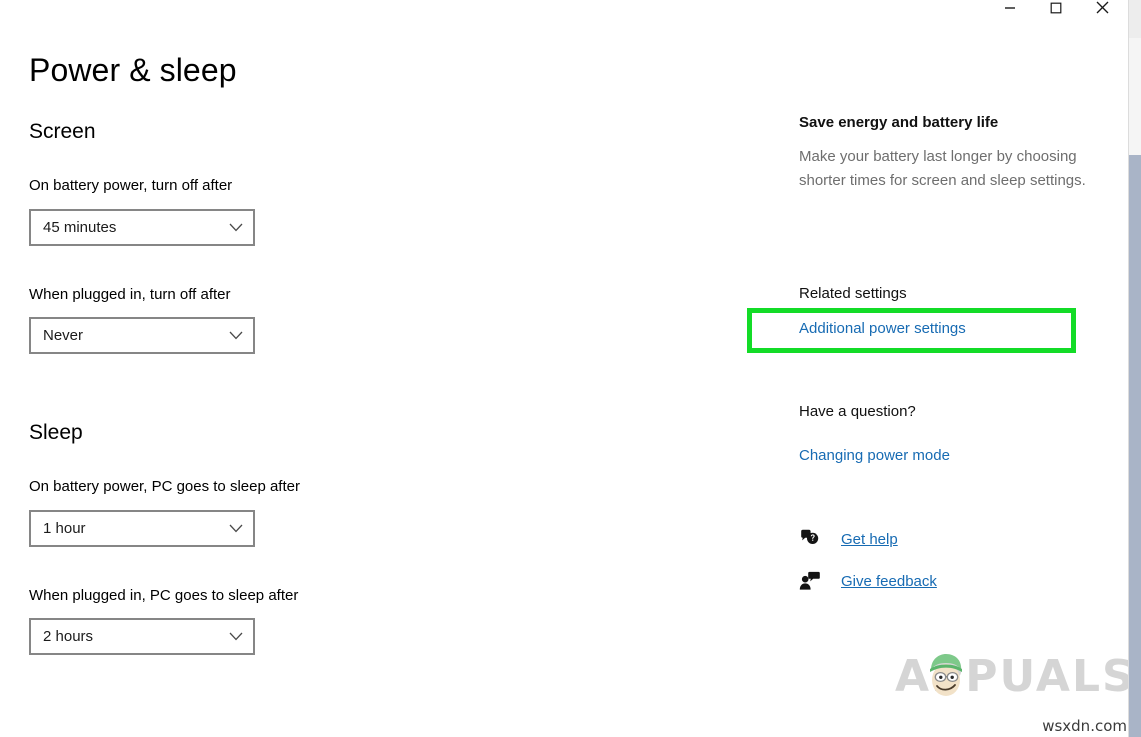 The width and height of the screenshot is (1141, 737). I want to click on section-heading-screen: Screen, so click(62, 131).